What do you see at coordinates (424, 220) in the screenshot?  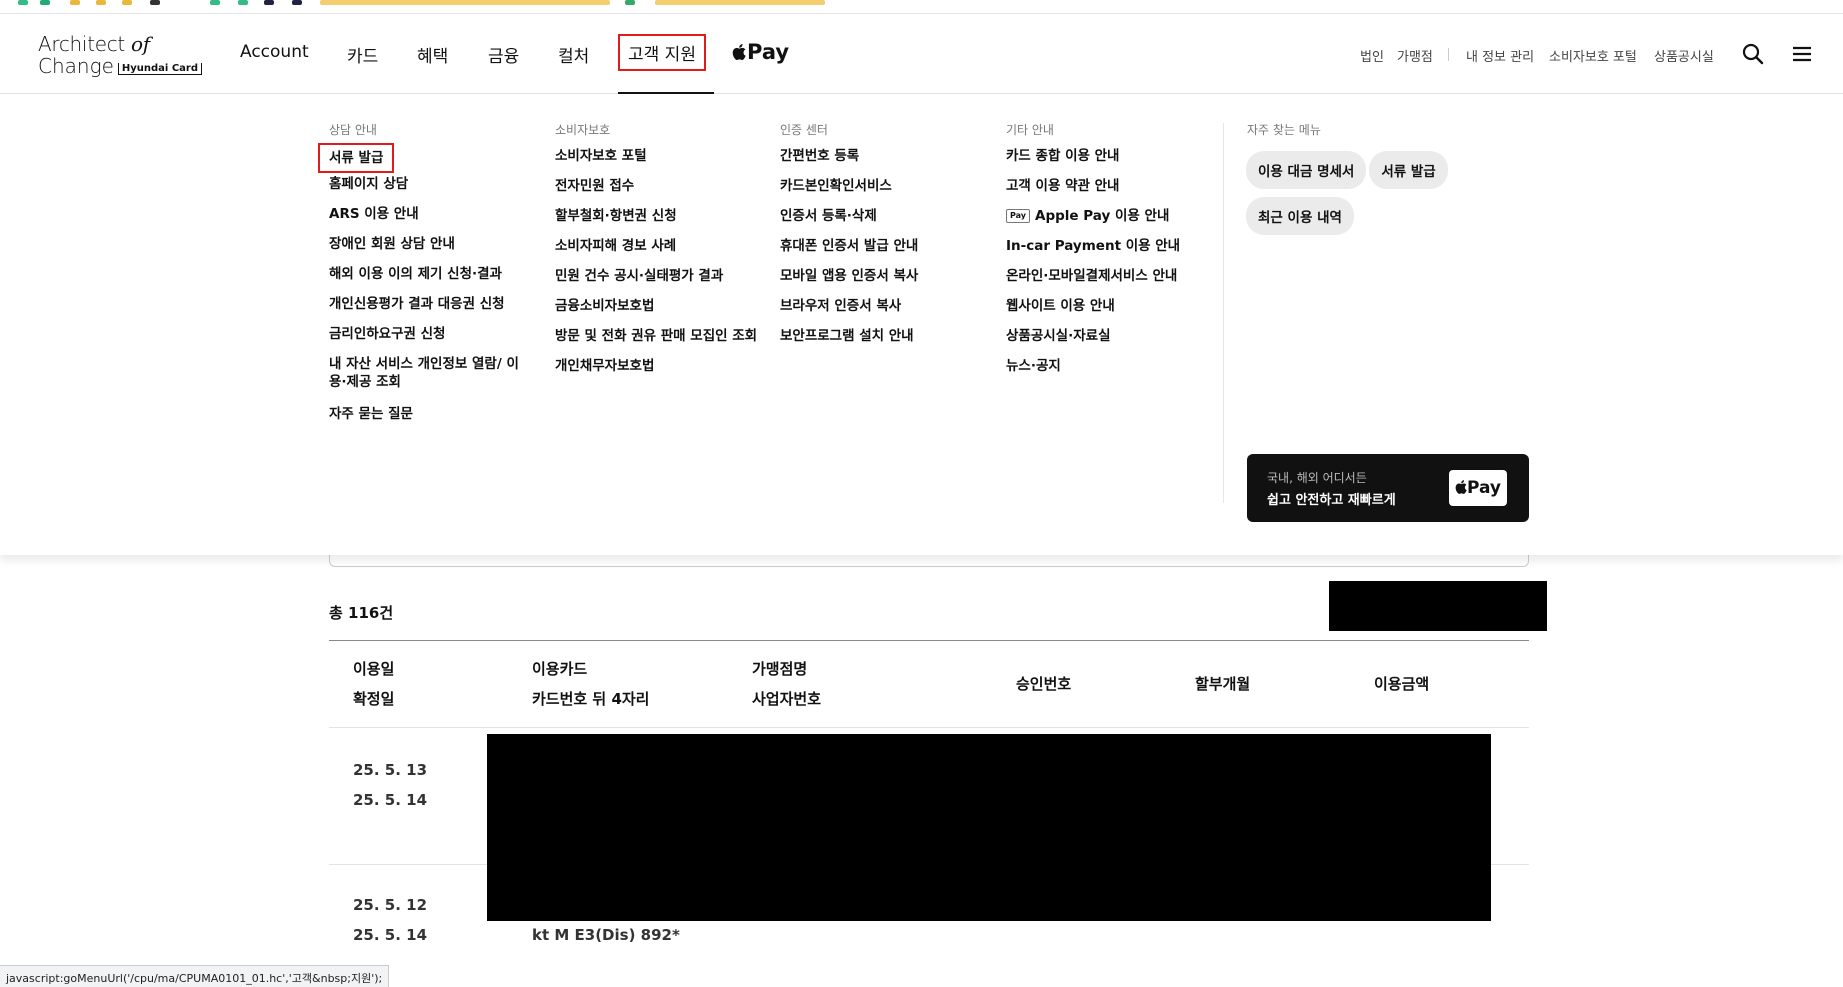 I see `menu-item: ARS 이용 안내` at bounding box center [424, 220].